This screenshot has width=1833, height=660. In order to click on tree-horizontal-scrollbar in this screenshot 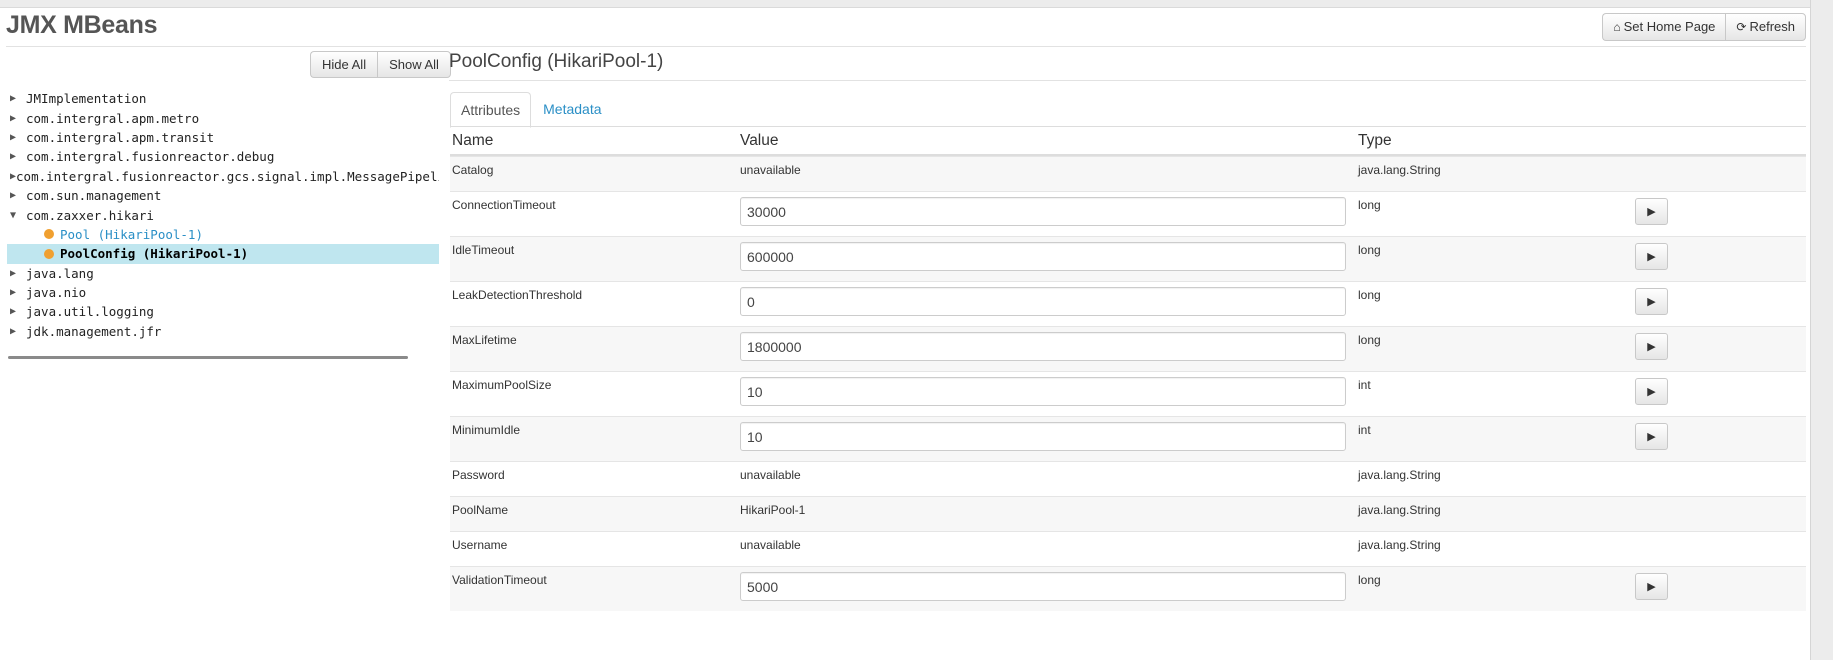, I will do `click(208, 357)`.